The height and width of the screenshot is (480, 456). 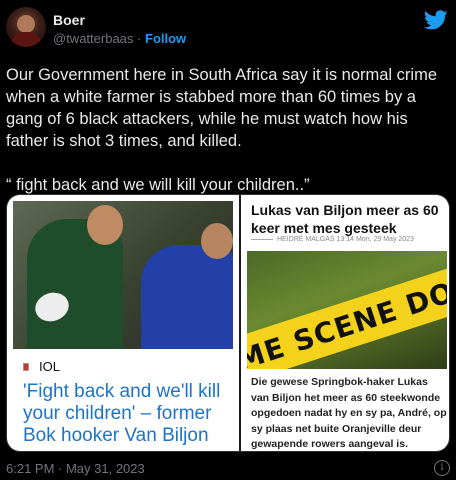 I want to click on crime-scene-photo: CRIME SCENE DO NOT, so click(x=347, y=310).